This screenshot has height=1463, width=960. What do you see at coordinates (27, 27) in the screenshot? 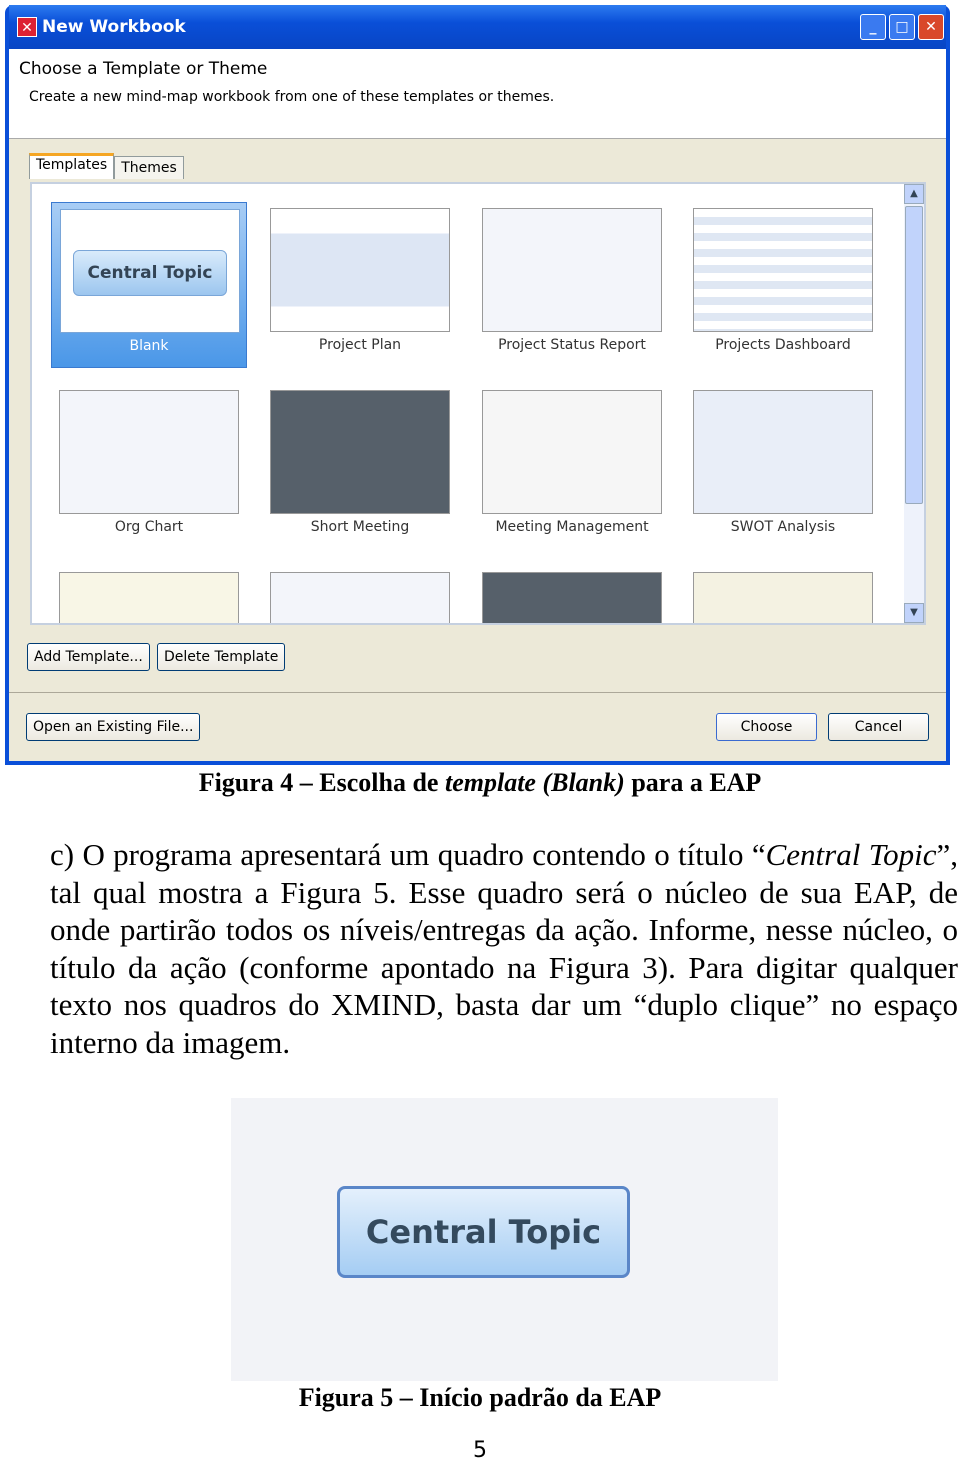
I see `xmind-app-icon: ✕` at bounding box center [27, 27].